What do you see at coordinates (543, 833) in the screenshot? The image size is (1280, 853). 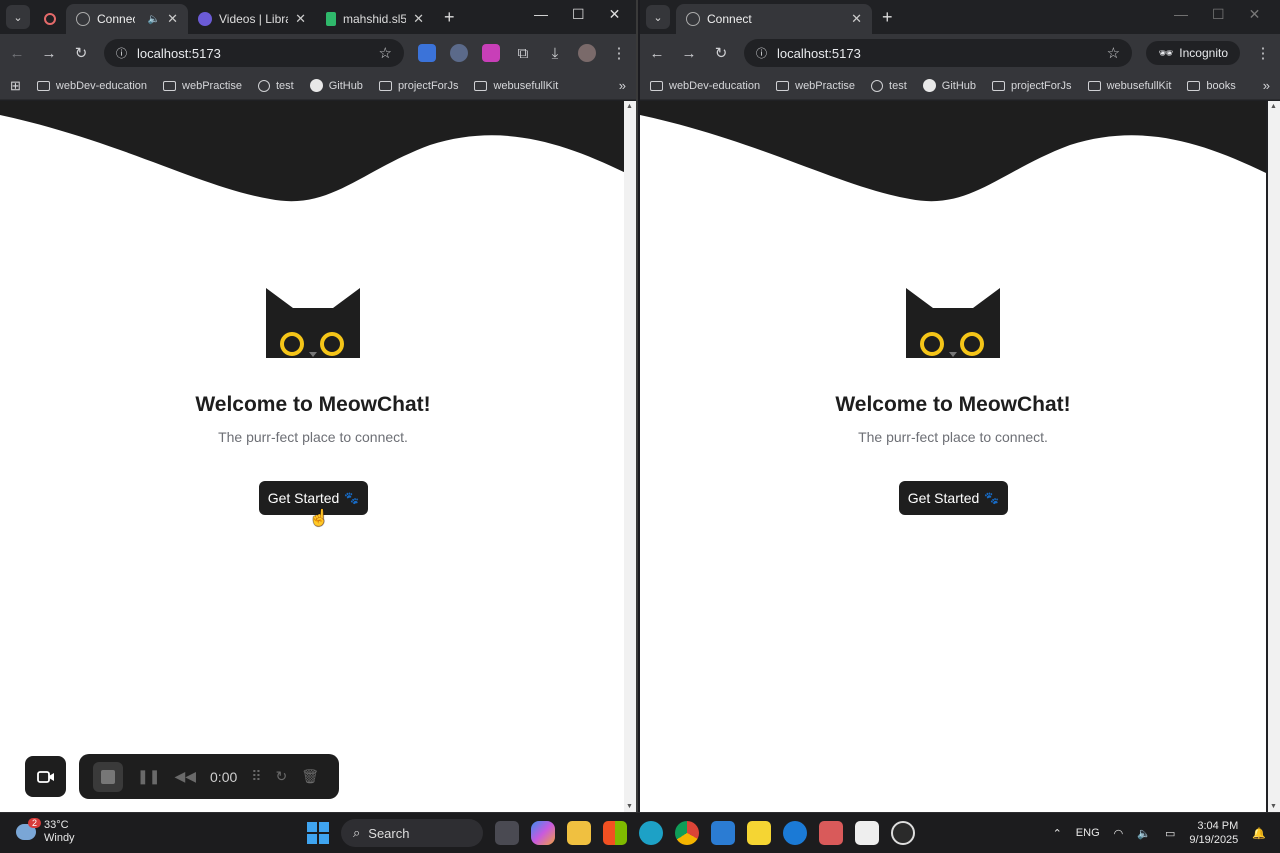 I see `copilot-icon` at bounding box center [543, 833].